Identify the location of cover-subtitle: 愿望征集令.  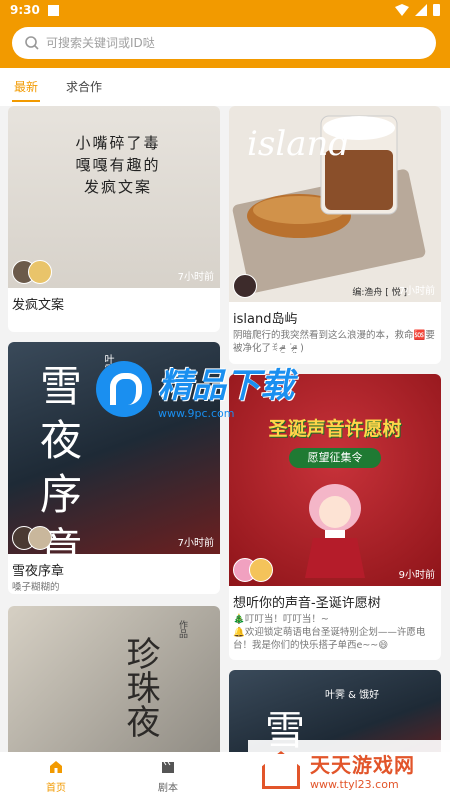
(335, 458).